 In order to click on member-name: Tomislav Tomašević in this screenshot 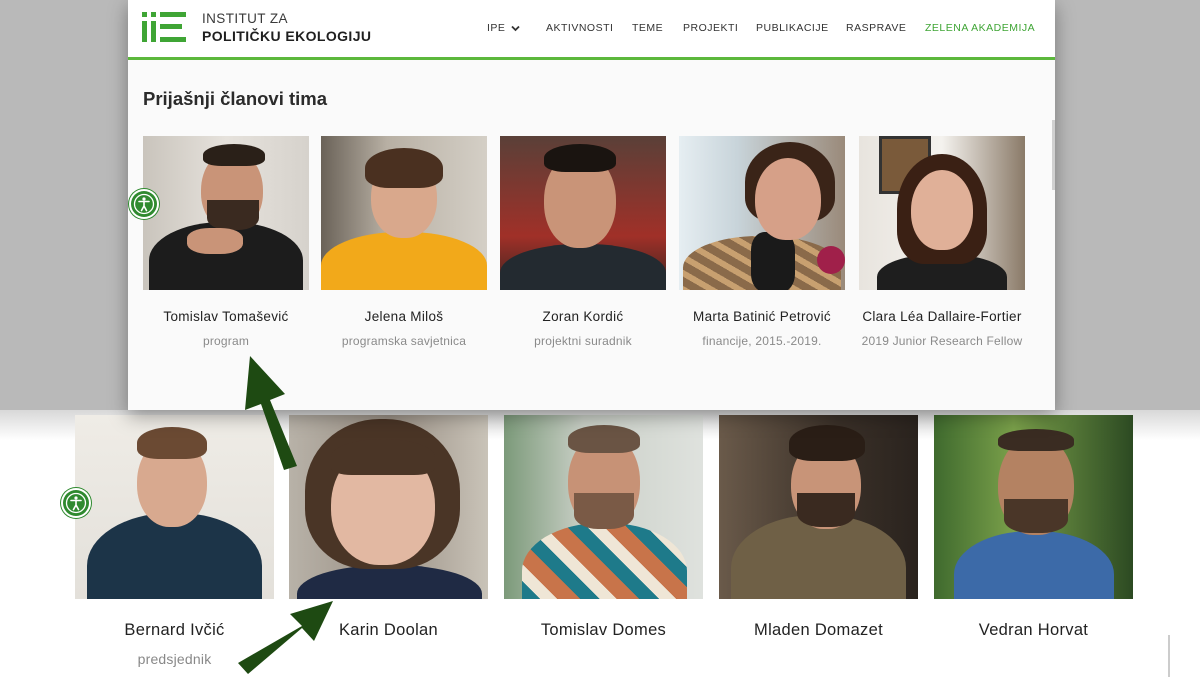, I will do `click(226, 316)`.